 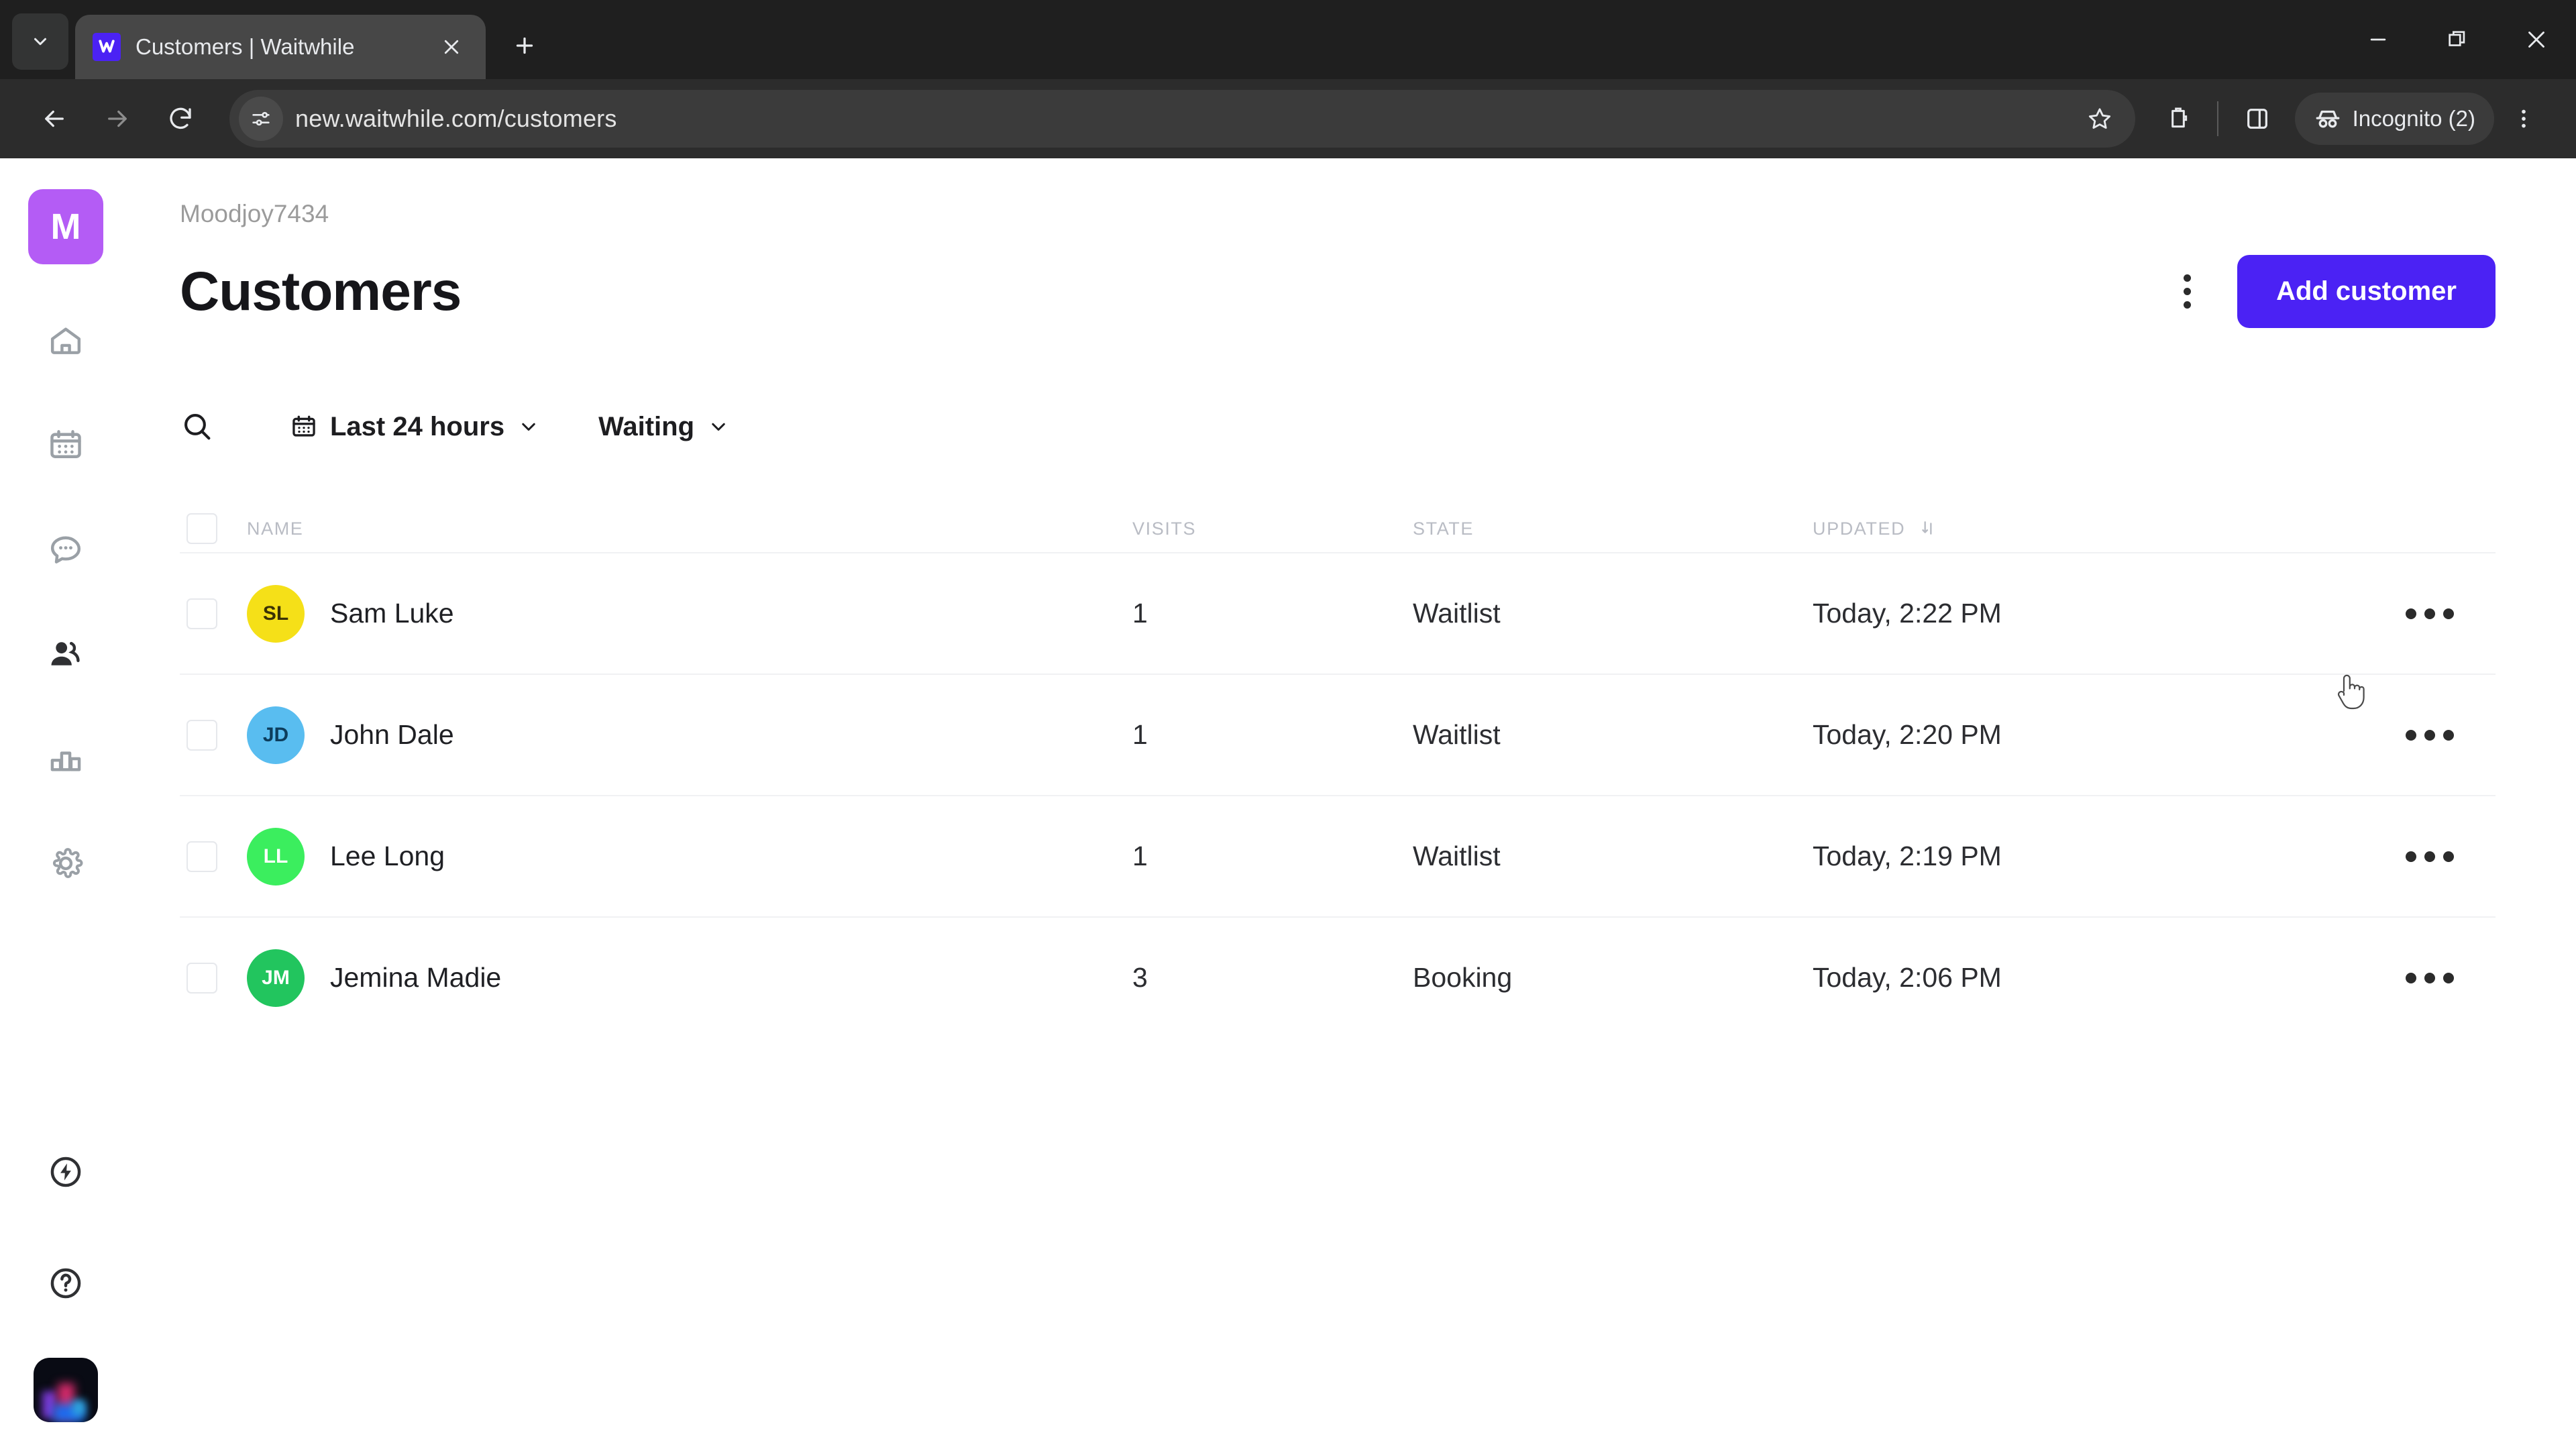 What do you see at coordinates (1338, 734) in the screenshot?
I see `table-row: JD John Dale 1 Waitlist Today, 2:20 PM` at bounding box center [1338, 734].